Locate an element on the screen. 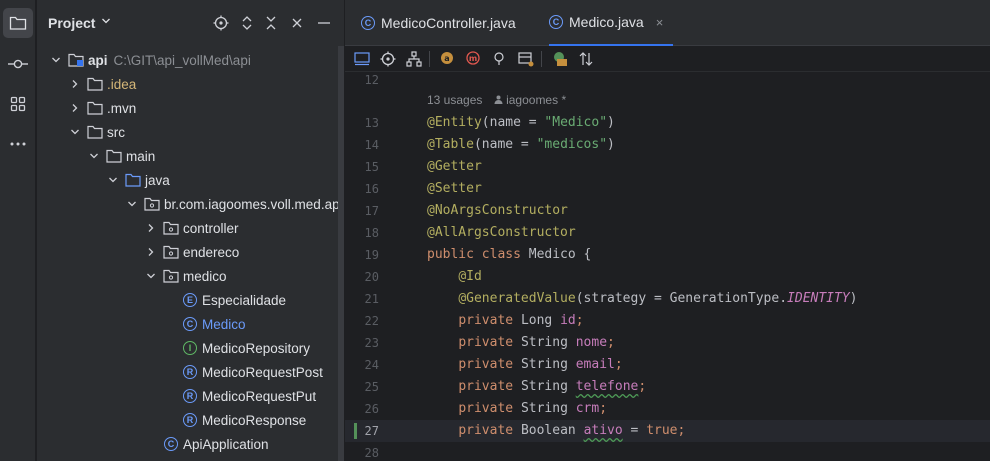  commit-icon is located at coordinates (18, 64).